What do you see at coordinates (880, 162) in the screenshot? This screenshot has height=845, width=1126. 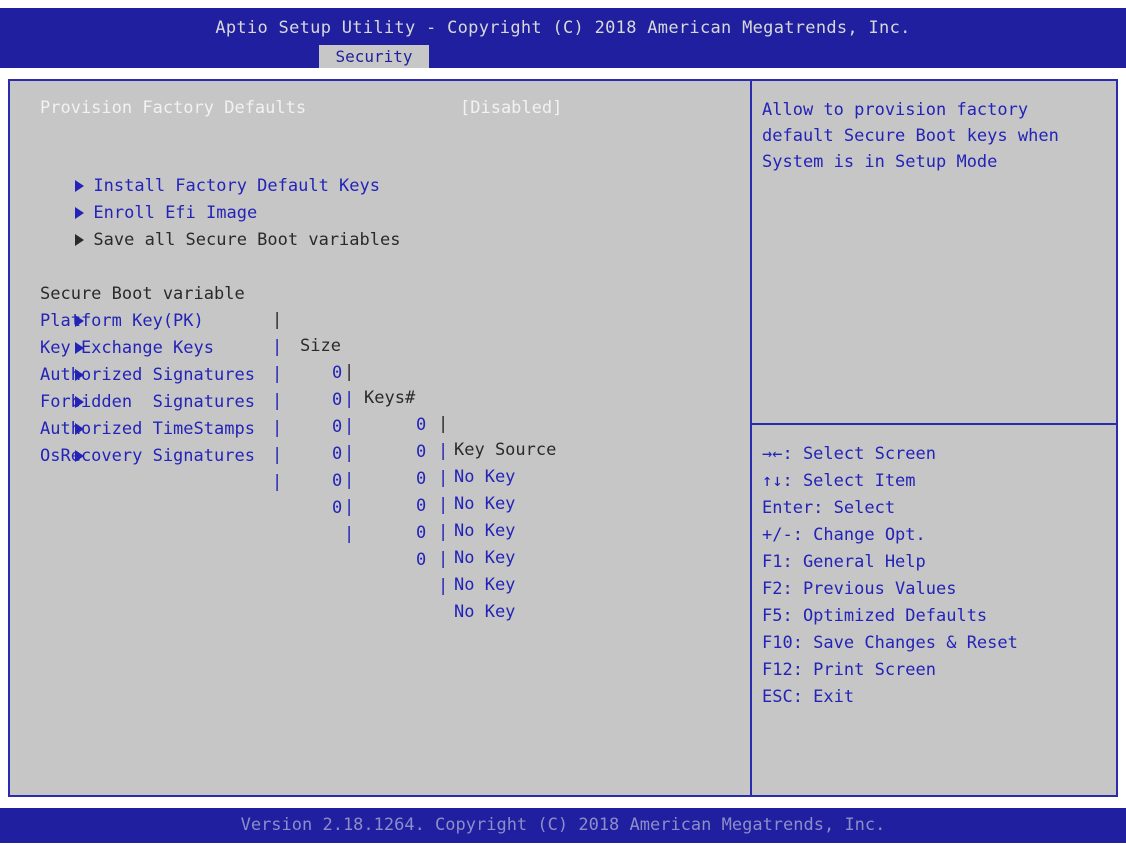 I see `help-line: System is in Setup Mode` at bounding box center [880, 162].